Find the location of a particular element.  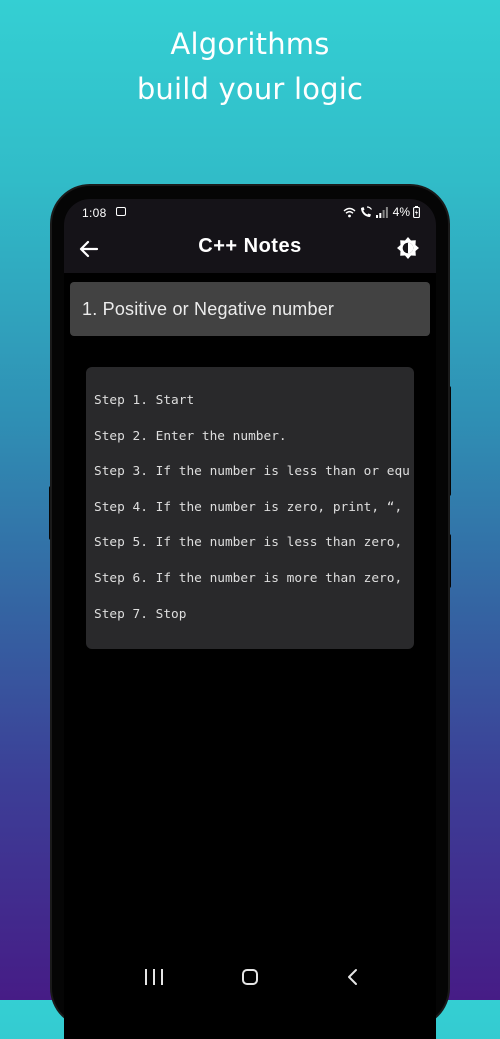

wifi-icon is located at coordinates (349, 212).